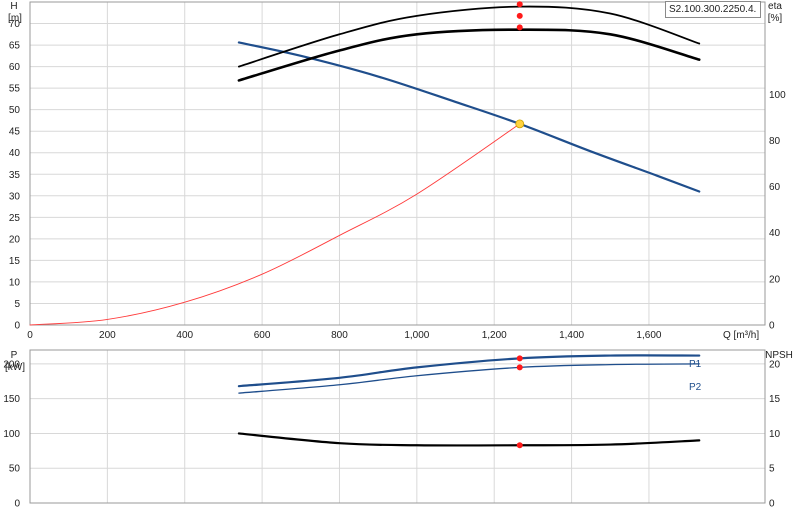 The image size is (800, 520). I want to click on power-curve-p2, so click(469, 378).